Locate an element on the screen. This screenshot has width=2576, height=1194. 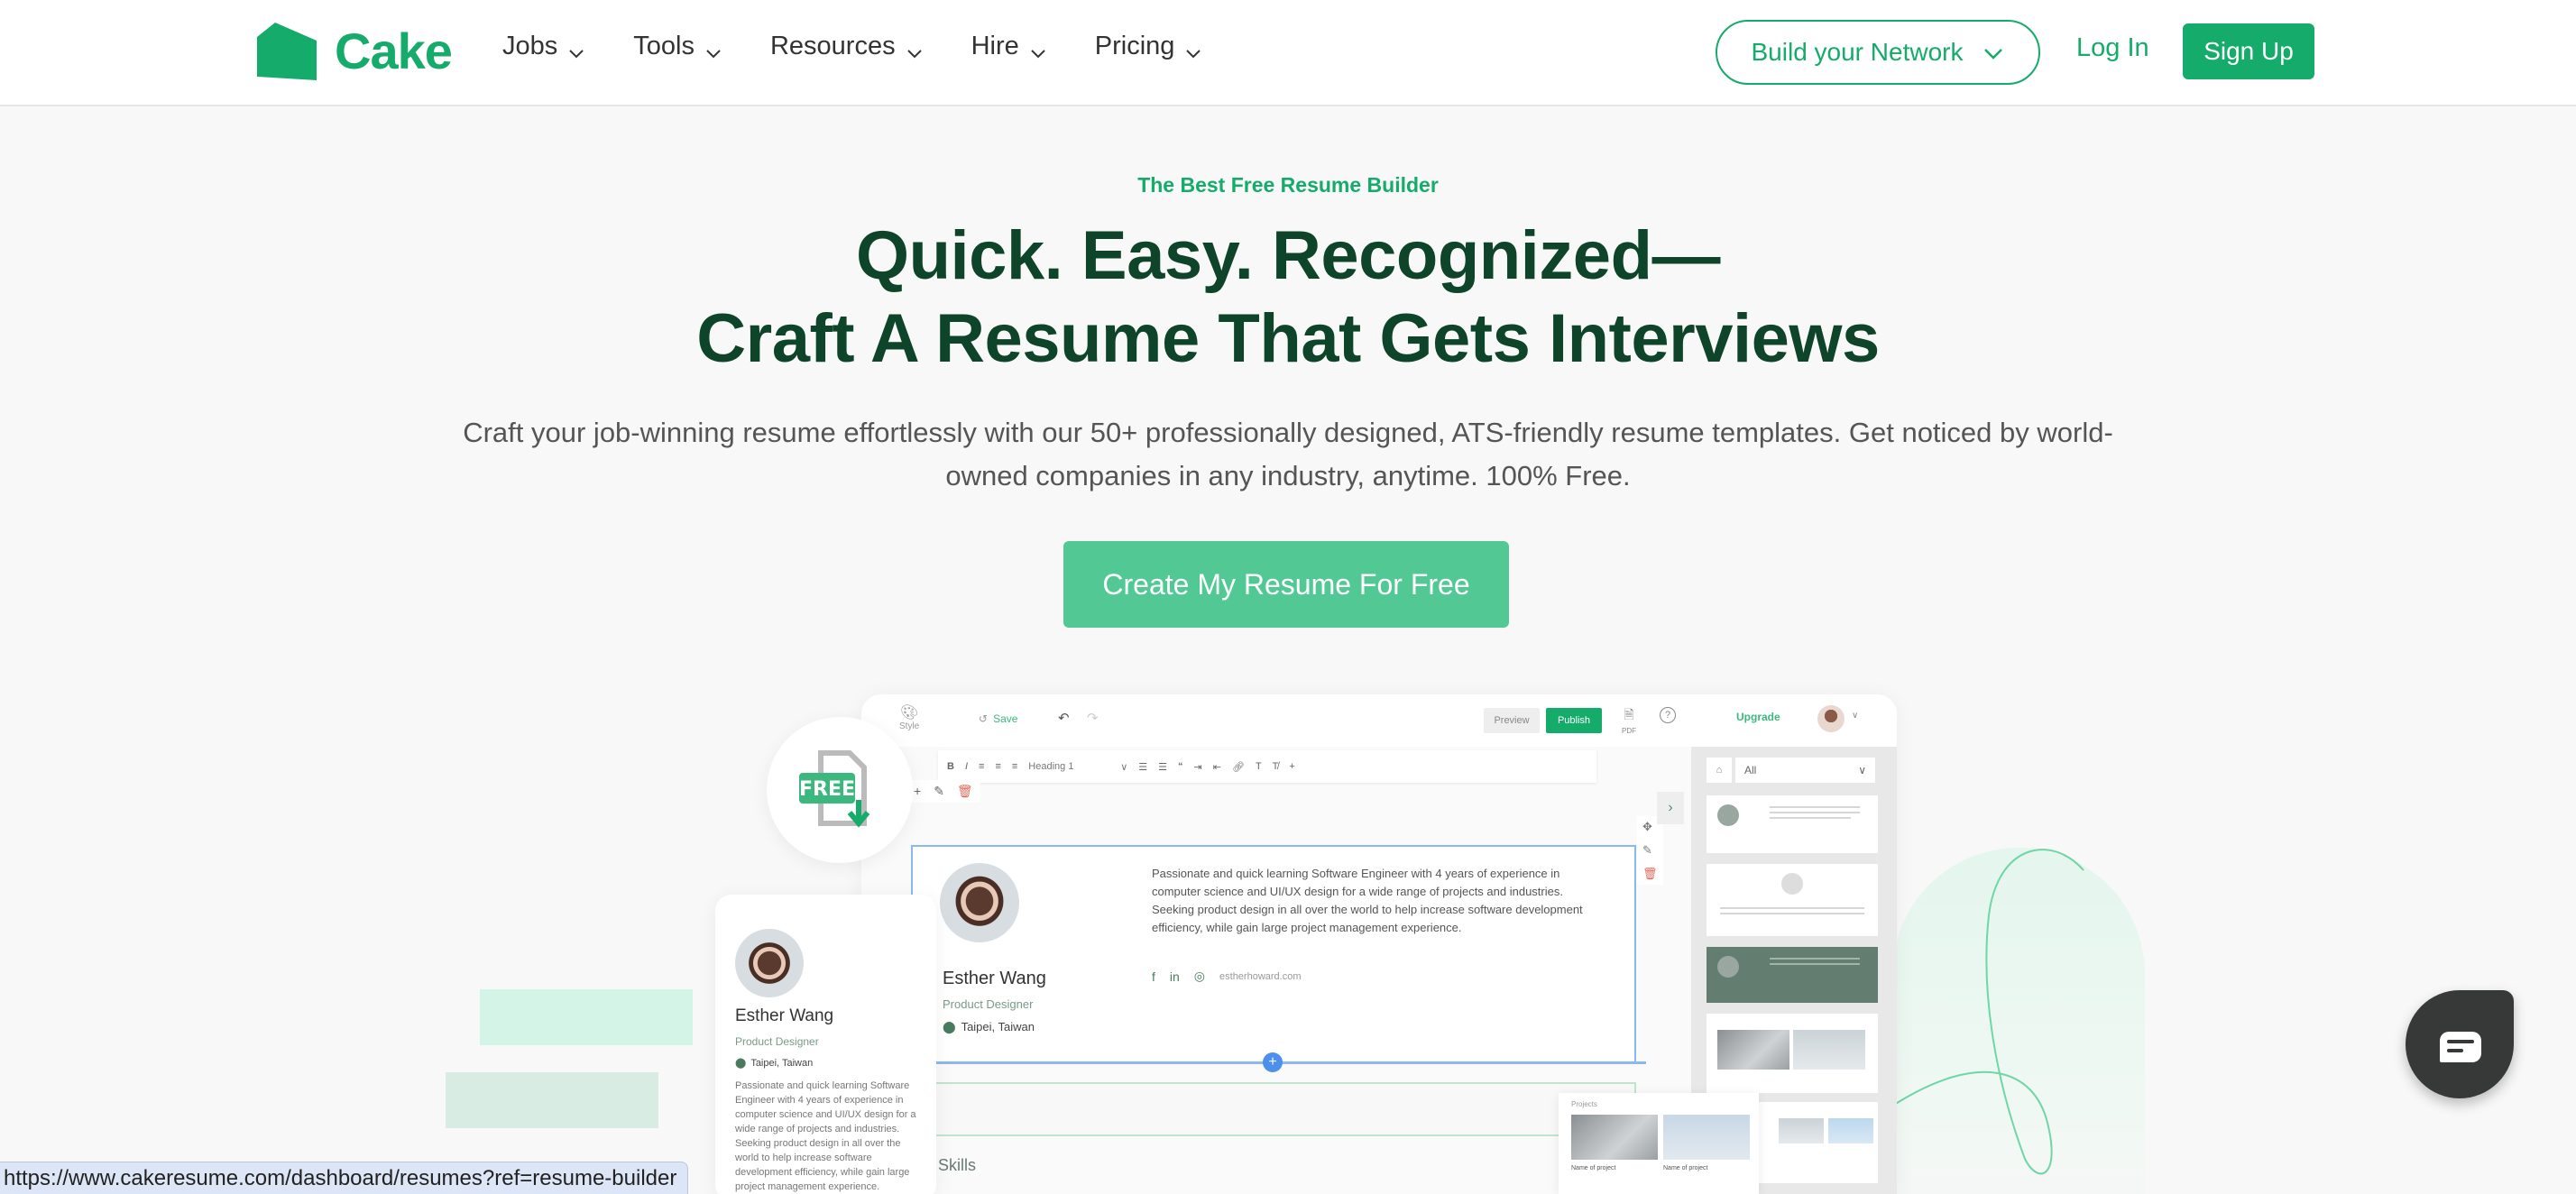
menu-item-label: Jobs is located at coordinates (530, 46).